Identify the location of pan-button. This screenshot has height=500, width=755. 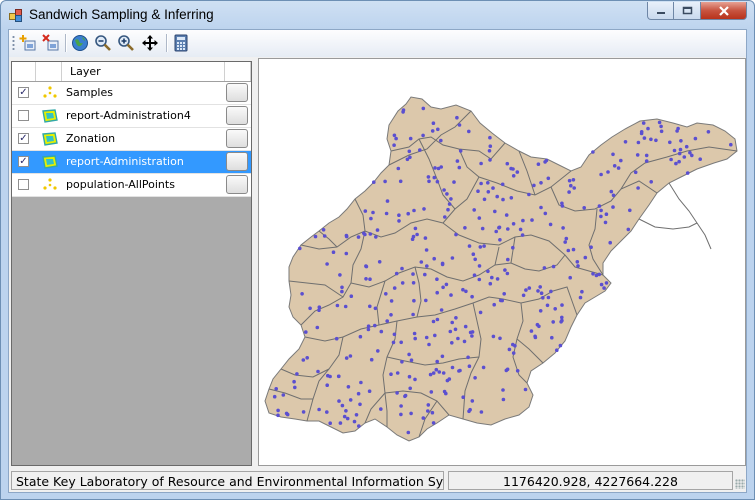
(150, 43).